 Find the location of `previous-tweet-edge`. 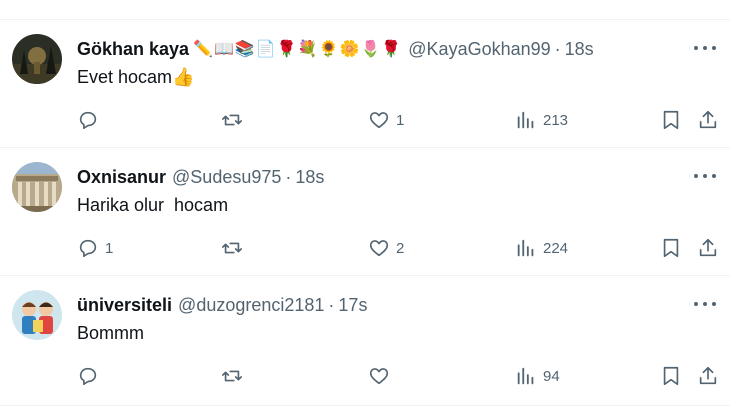

previous-tweet-edge is located at coordinates (365, 10).